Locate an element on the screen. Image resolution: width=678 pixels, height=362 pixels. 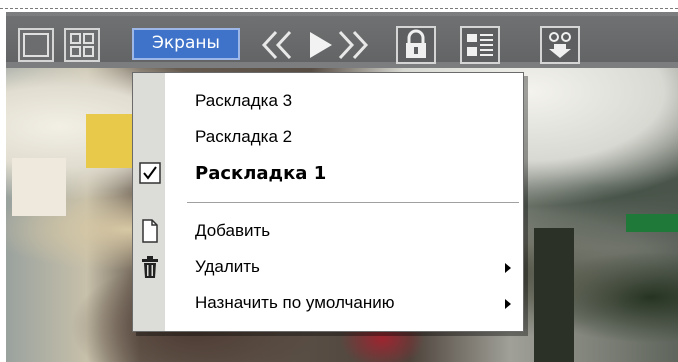
menu-item-label: Раскладка 1 is located at coordinates (261, 173).